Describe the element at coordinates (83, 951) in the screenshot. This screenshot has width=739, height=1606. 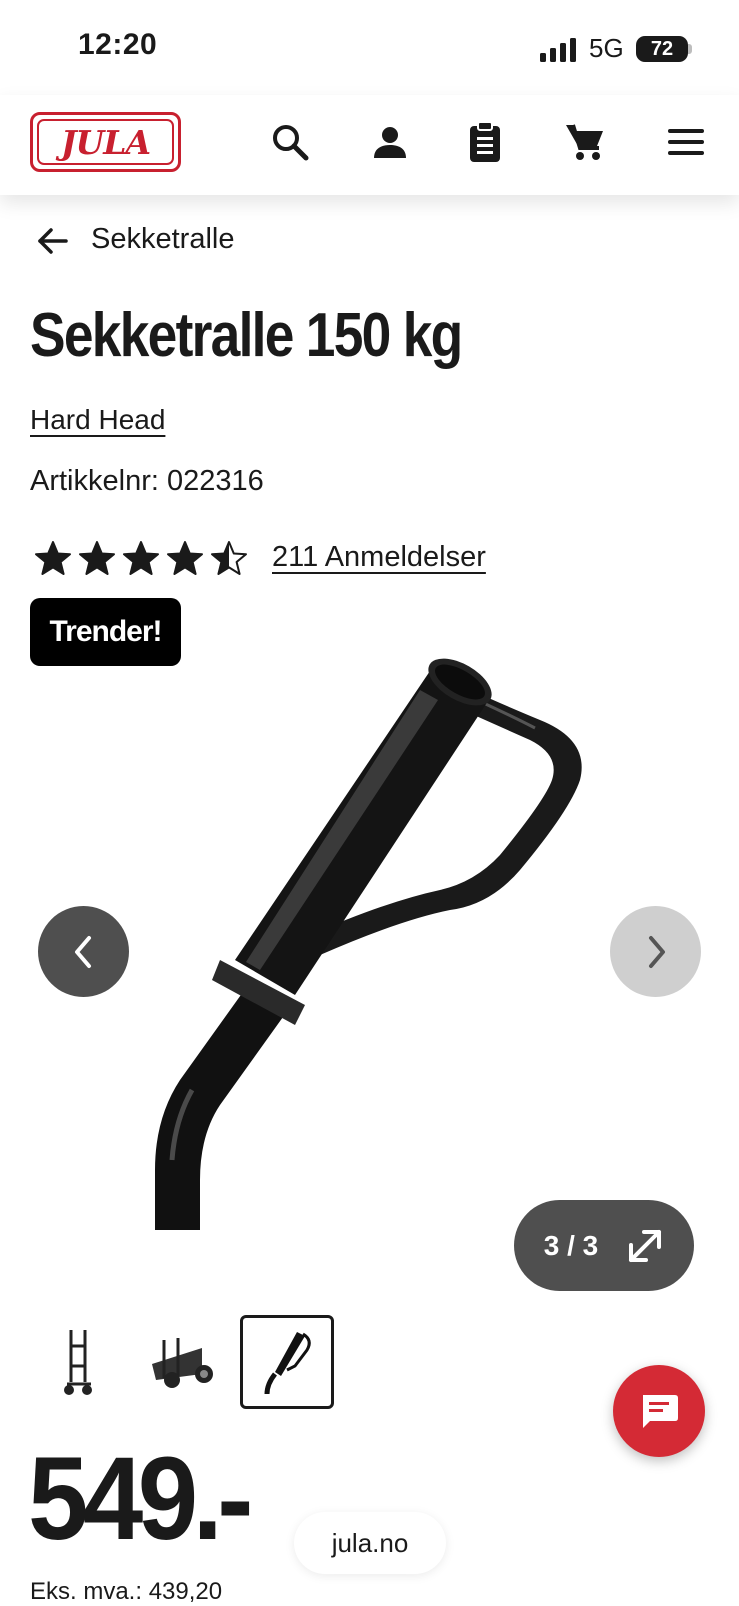
I see `gallery-prev-button` at that location.